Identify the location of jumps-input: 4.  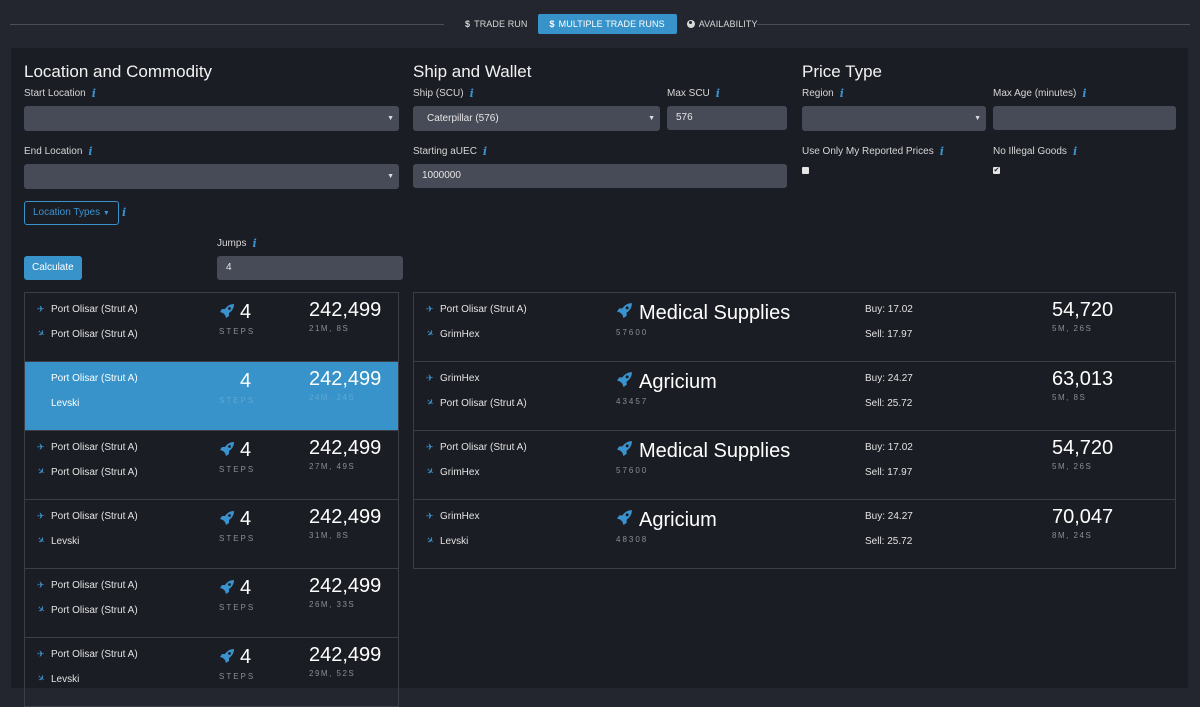
(310, 268).